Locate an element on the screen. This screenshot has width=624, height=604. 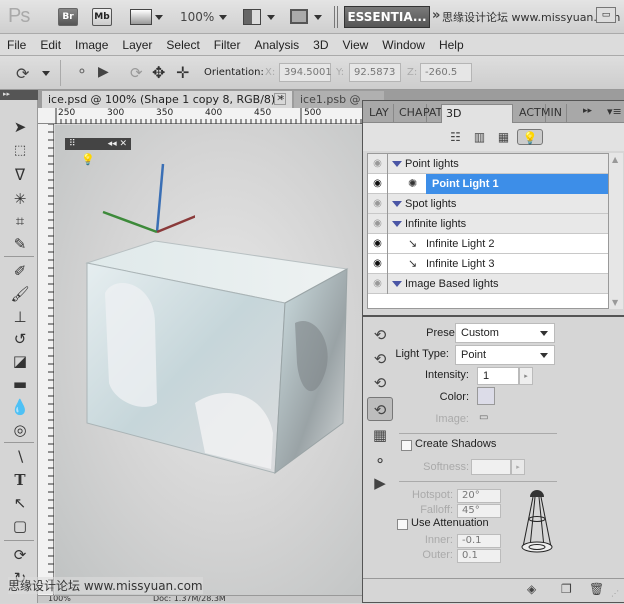
group-spot-lights: ◉ Spot lights is located at coordinates (488, 204).